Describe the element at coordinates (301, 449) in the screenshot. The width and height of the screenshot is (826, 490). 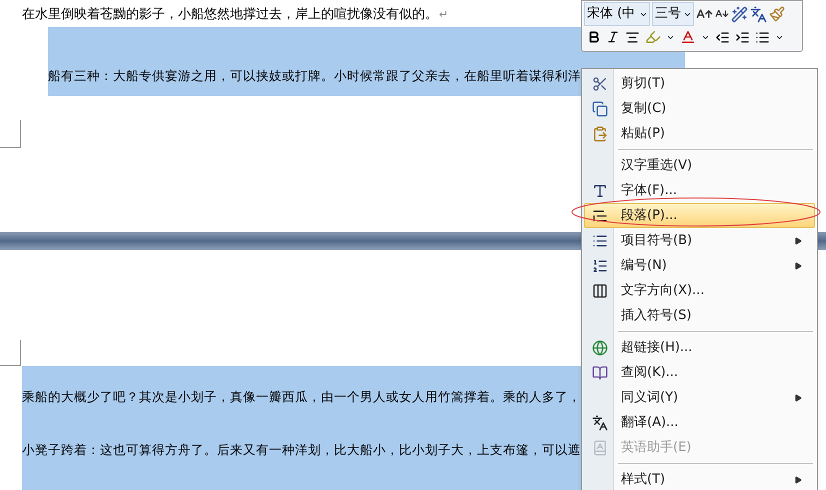
I see `selected-text: 小凳子跨着：这也可算得方舟了。后来又有一种洋划，比大船小，比小划子大，上支布篷，可以遮` at that location.